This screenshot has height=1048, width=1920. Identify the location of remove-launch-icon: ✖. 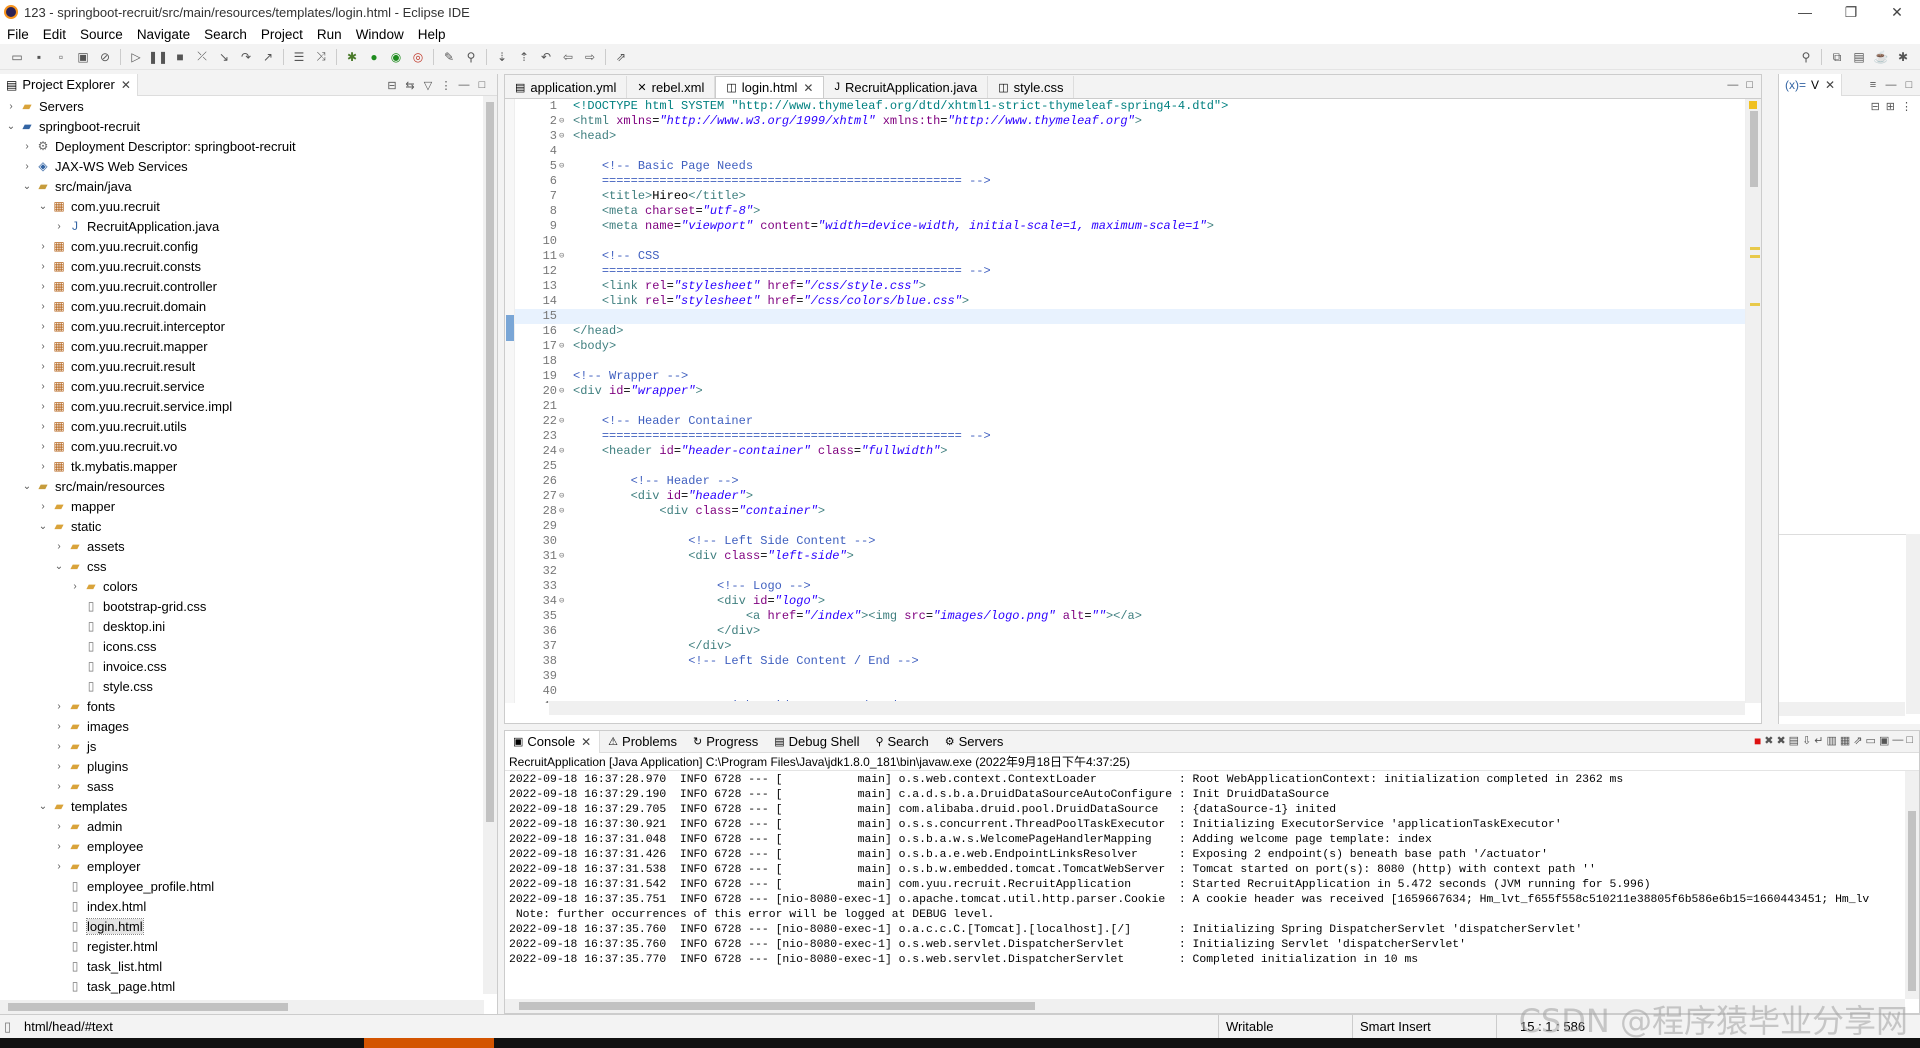
(1768, 741).